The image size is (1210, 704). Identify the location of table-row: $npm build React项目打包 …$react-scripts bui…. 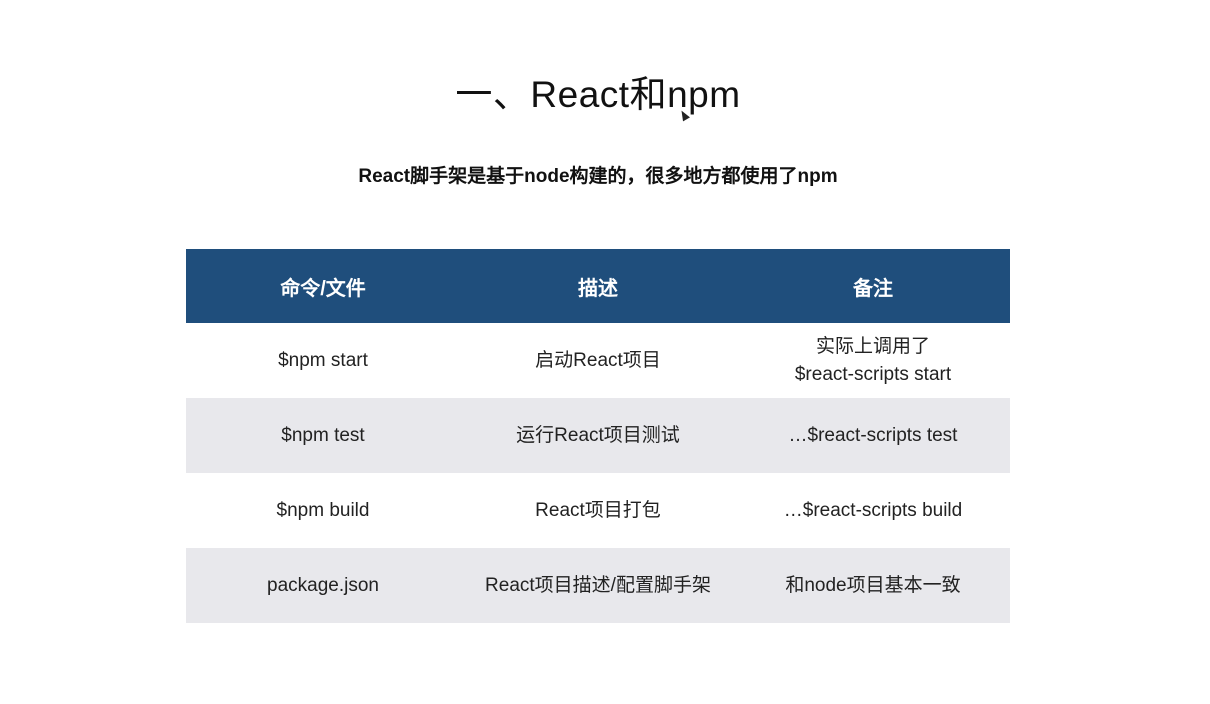
(598, 510).